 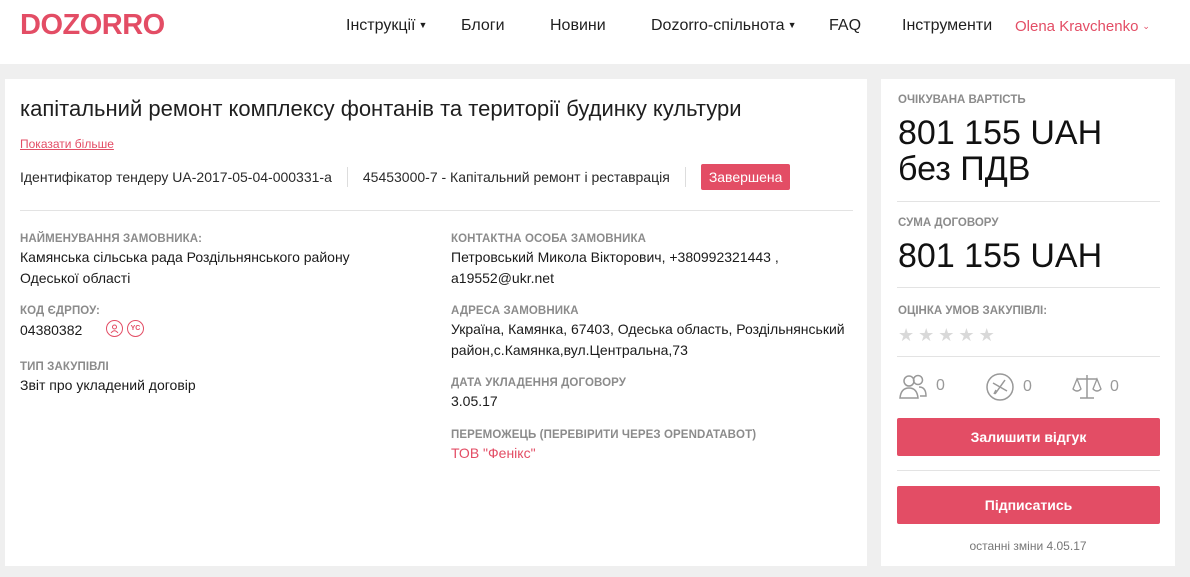 I want to click on reviews-count: 0, so click(x=940, y=385).